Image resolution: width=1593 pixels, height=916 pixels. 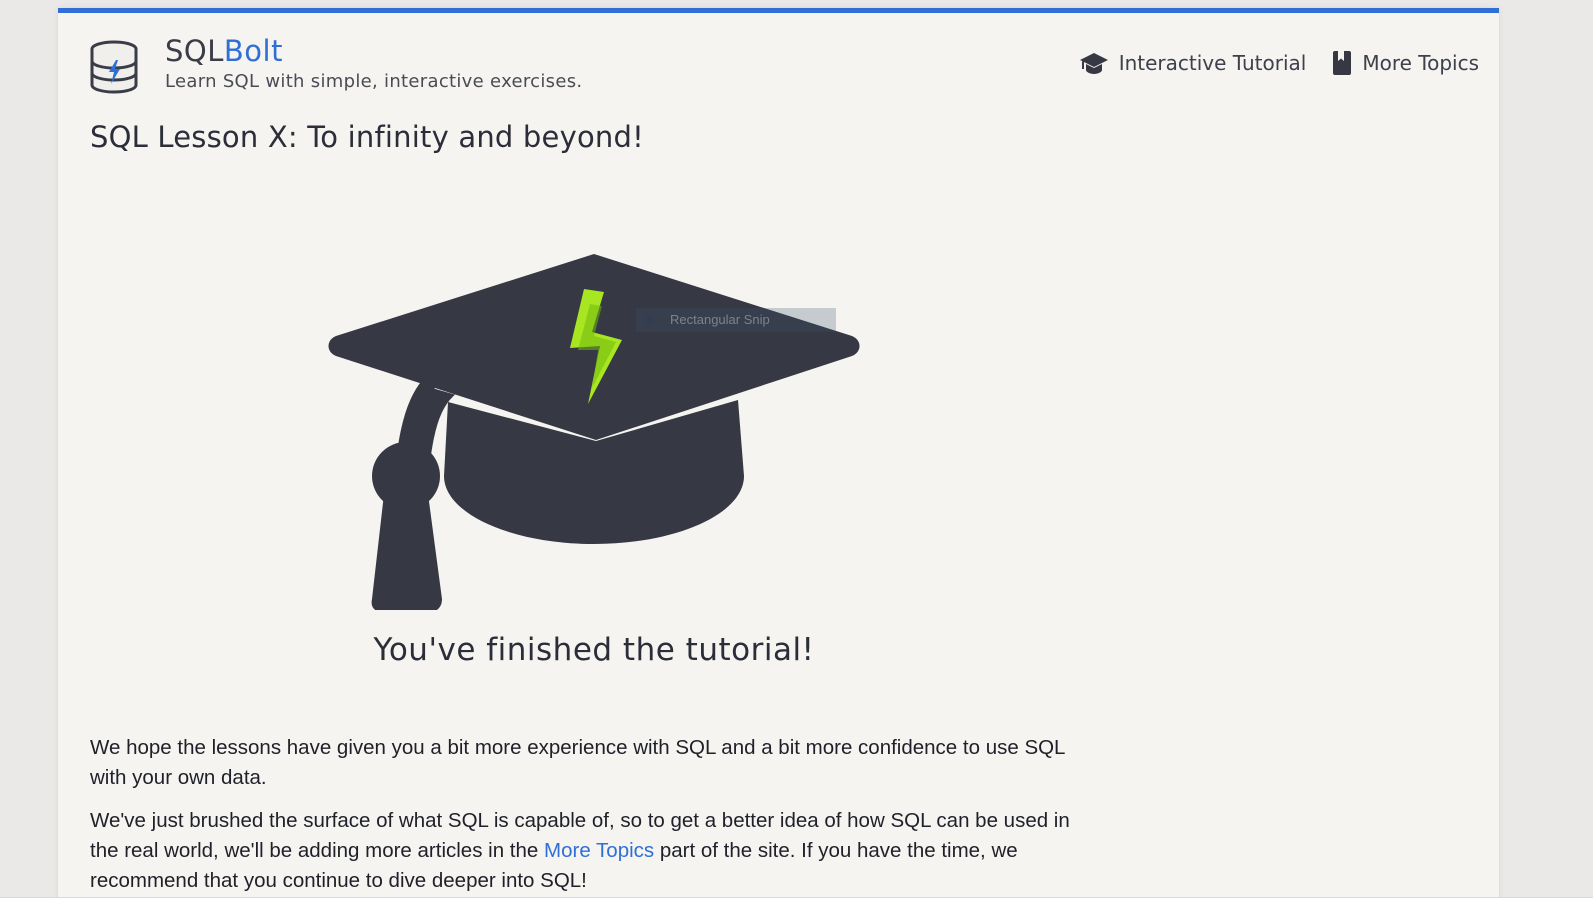 I want to click on brand-logo-text: SQLBolt, so click(x=224, y=51).